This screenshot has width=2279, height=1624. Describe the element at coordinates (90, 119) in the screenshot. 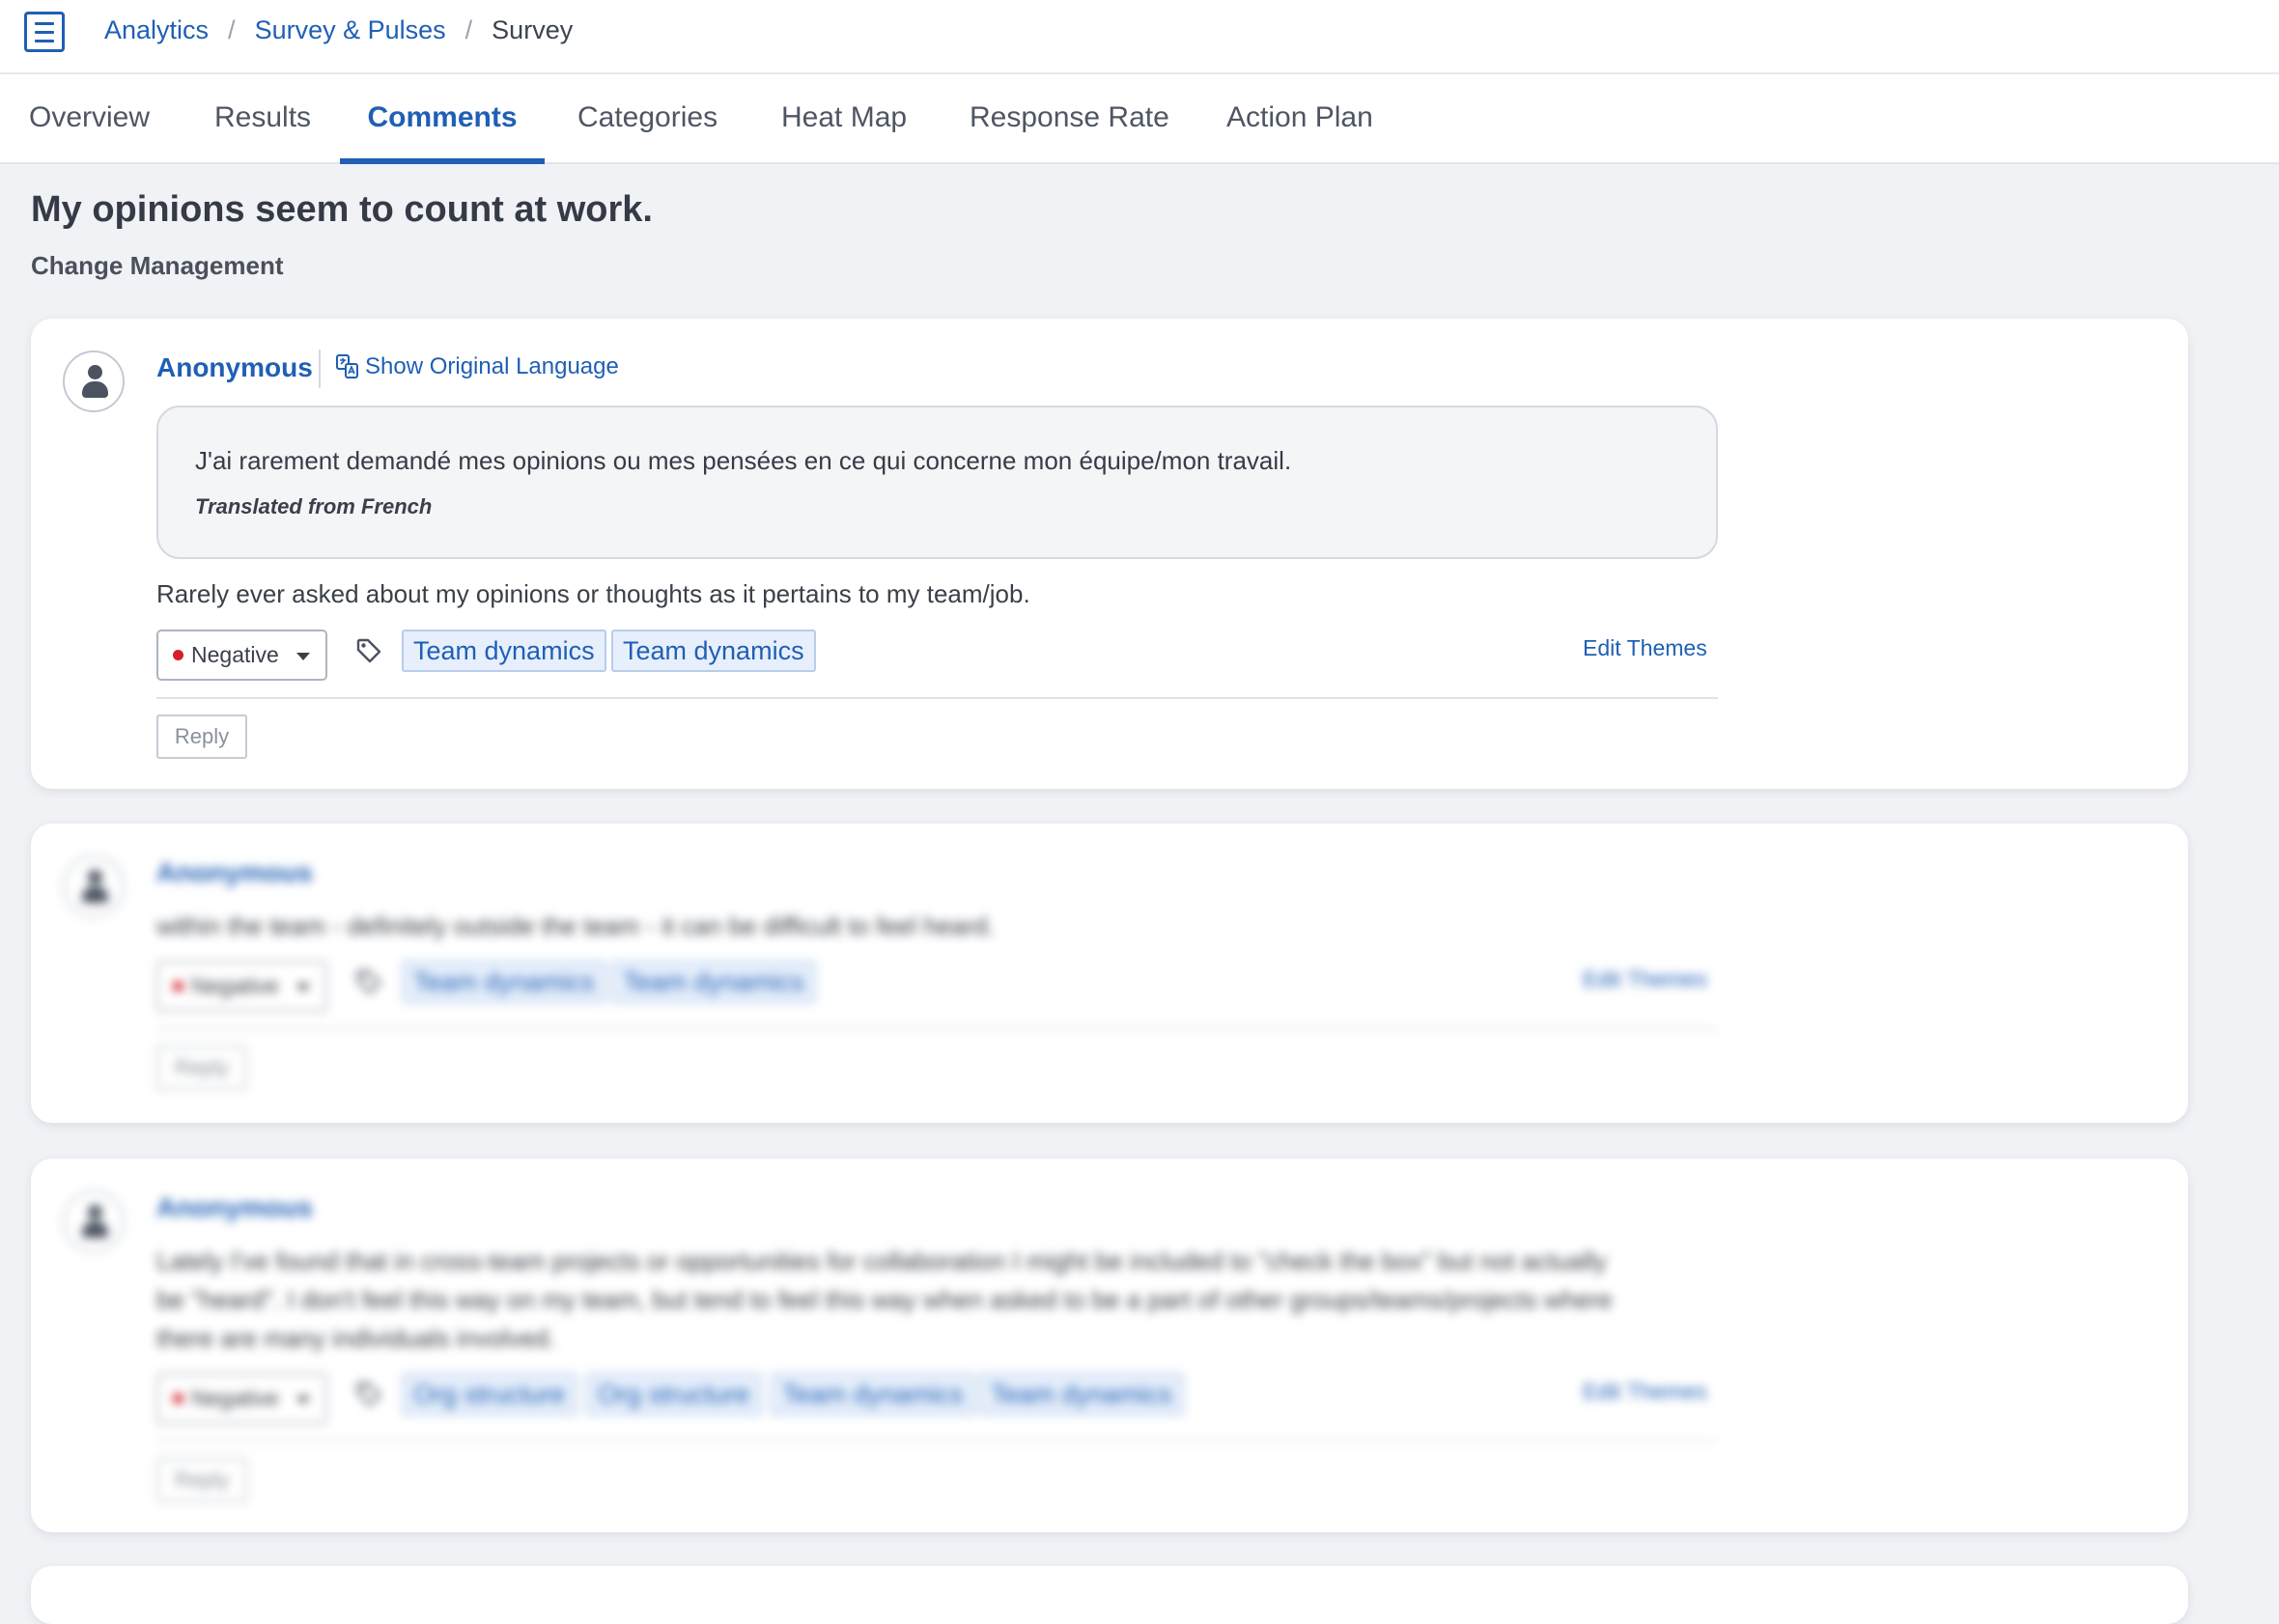

I see `tab-overview: Overview` at that location.